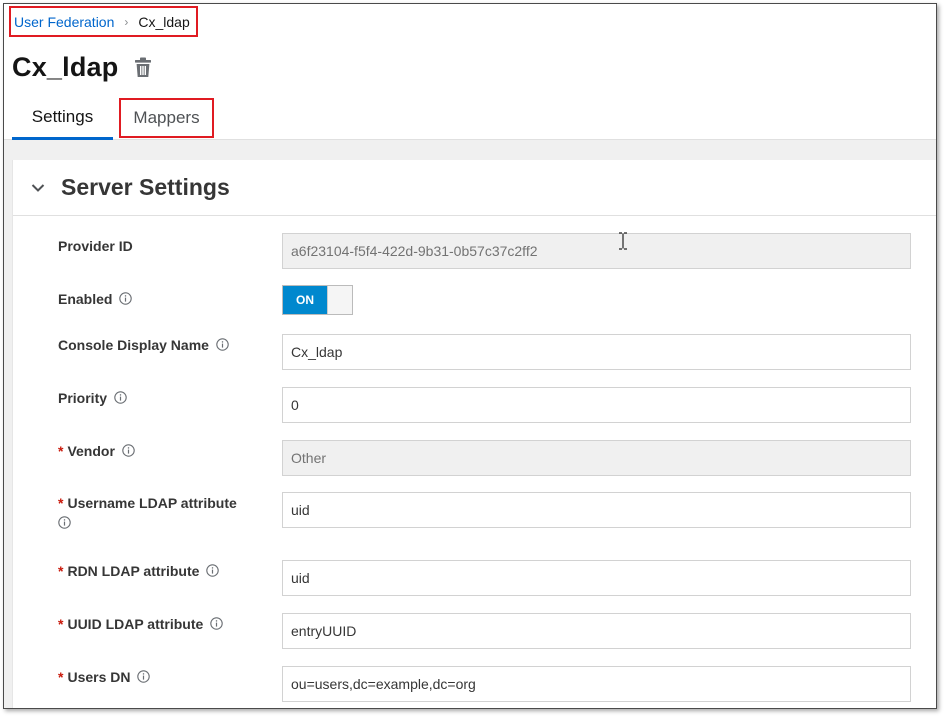 The height and width of the screenshot is (716, 944). What do you see at coordinates (143, 67) in the screenshot?
I see `trash-icon` at bounding box center [143, 67].